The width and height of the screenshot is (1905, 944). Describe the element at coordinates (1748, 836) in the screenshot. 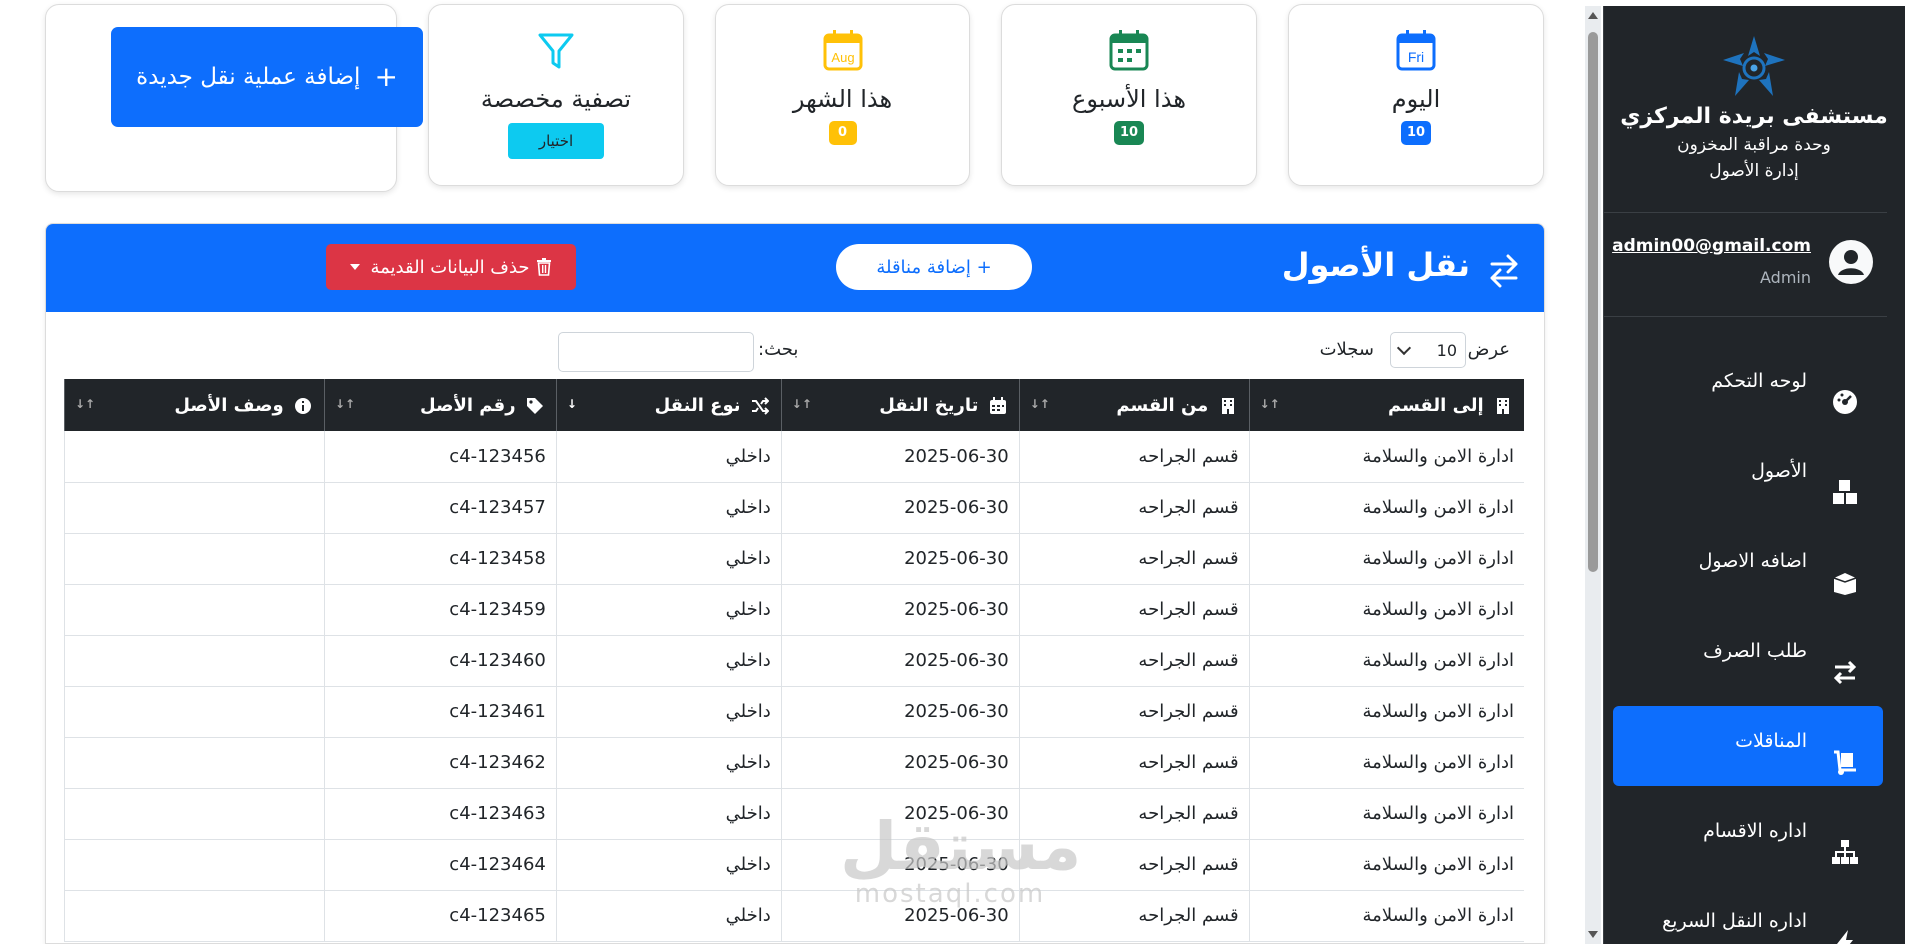

I see `sidebar-item-departments: اداره الاقسام` at that location.